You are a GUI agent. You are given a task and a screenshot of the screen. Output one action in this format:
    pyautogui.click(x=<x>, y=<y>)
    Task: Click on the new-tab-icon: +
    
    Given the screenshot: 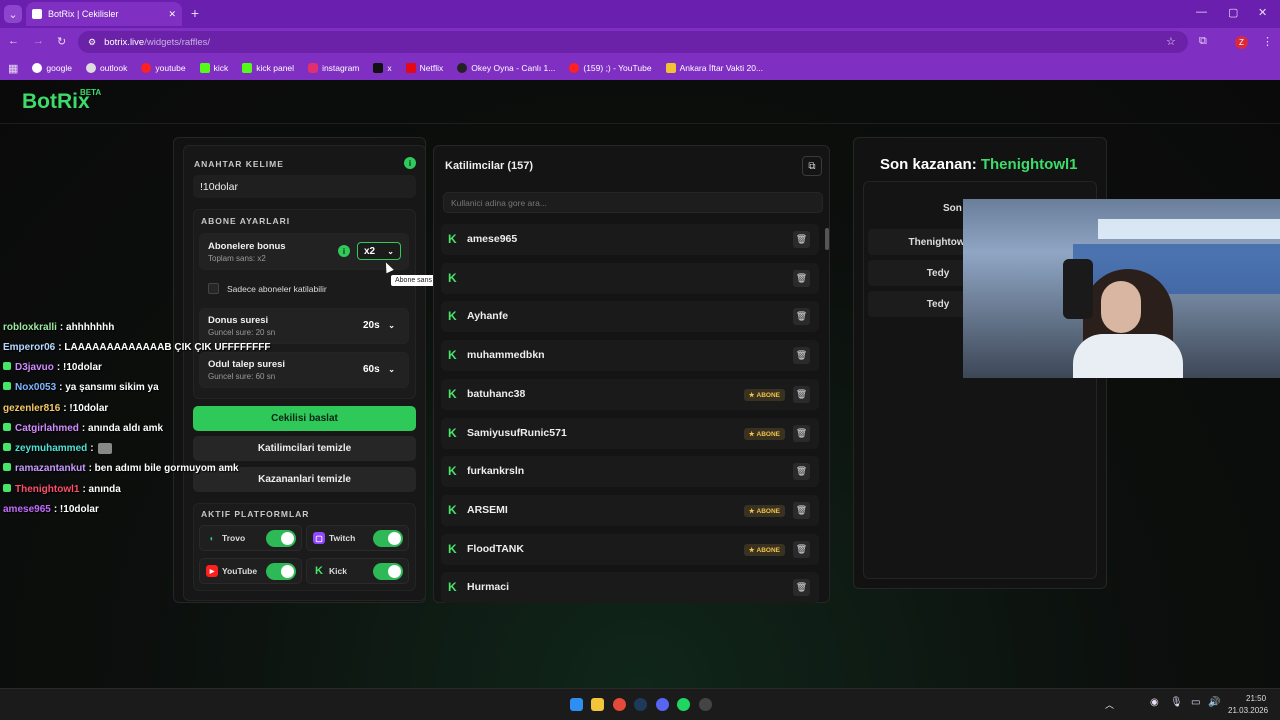 What is the action you would take?
    pyautogui.click(x=195, y=13)
    